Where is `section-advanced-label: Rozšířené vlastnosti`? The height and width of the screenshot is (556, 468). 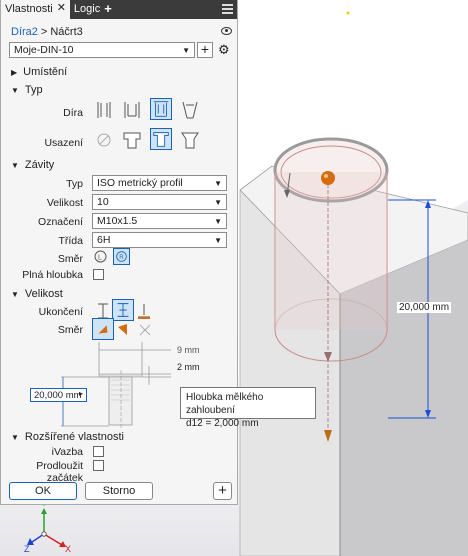
section-advanced-label: Rozšířené vlastnosti is located at coordinates (74, 437).